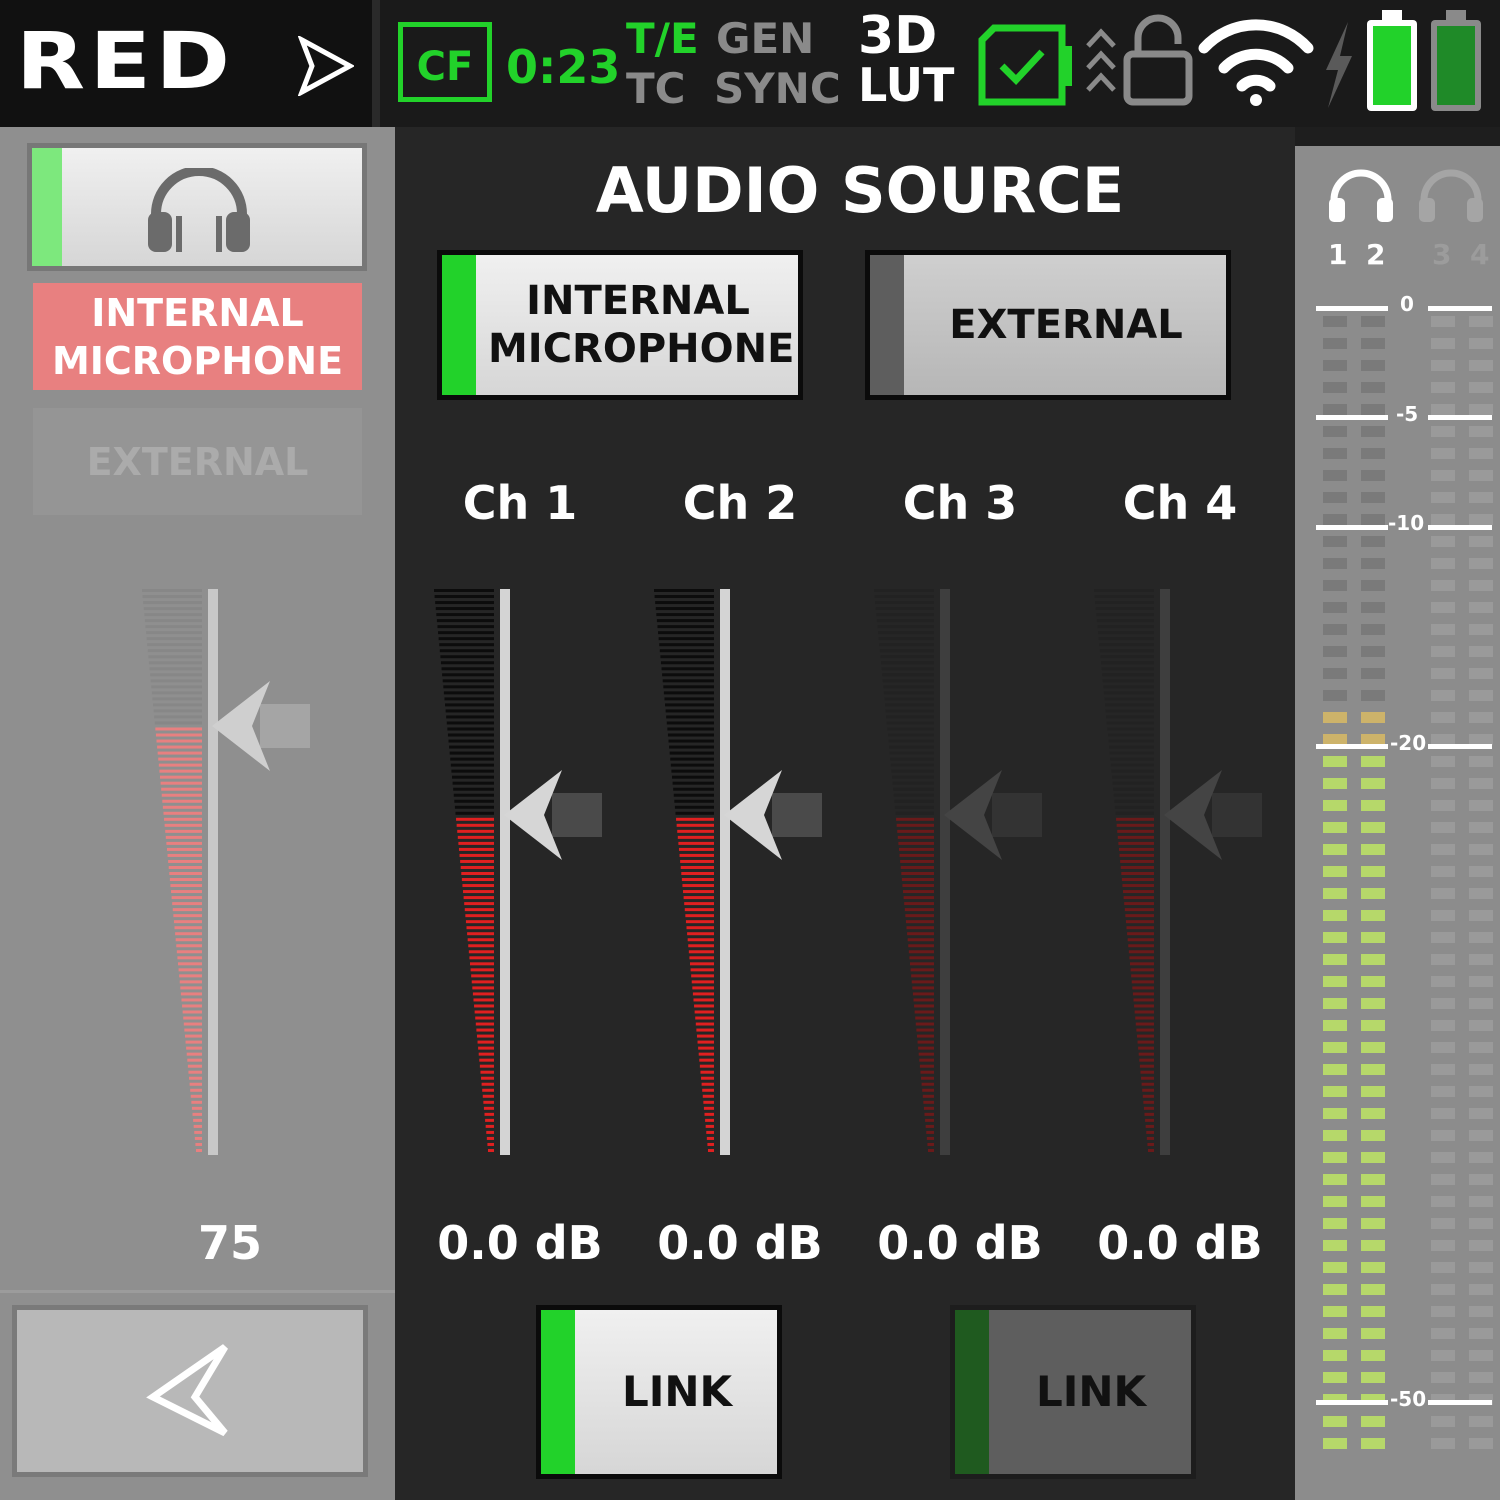 The image size is (1500, 1500). What do you see at coordinates (1073, 1392) in the screenshot?
I see `link-ch3-ch4-button: LINK` at bounding box center [1073, 1392].